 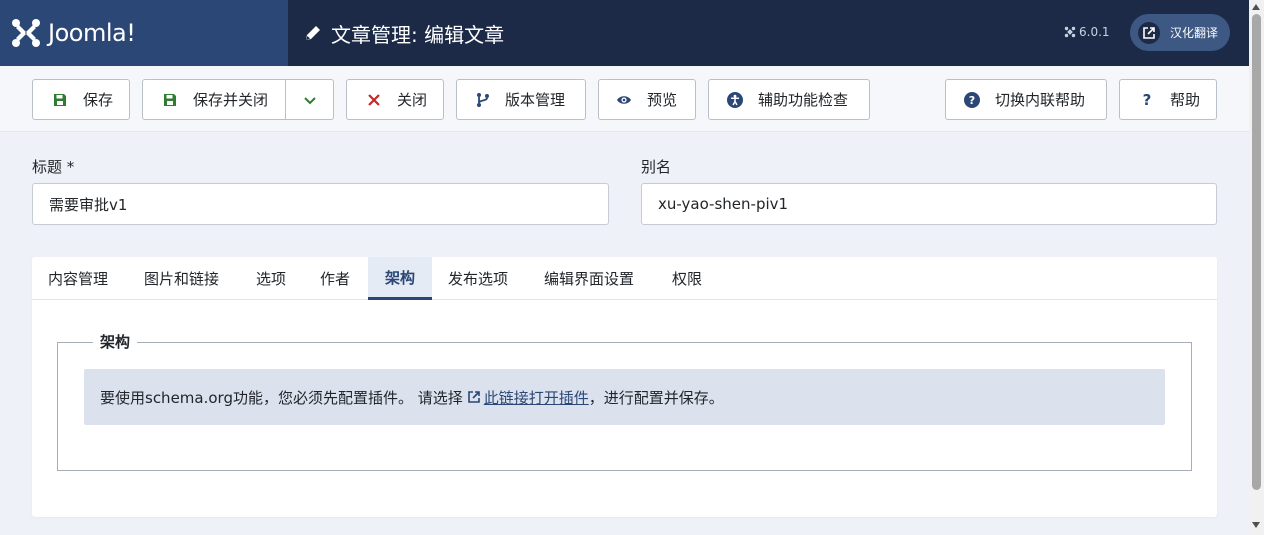 What do you see at coordinates (418, 34) in the screenshot?
I see `page-title: 文章管理: 编辑文章` at bounding box center [418, 34].